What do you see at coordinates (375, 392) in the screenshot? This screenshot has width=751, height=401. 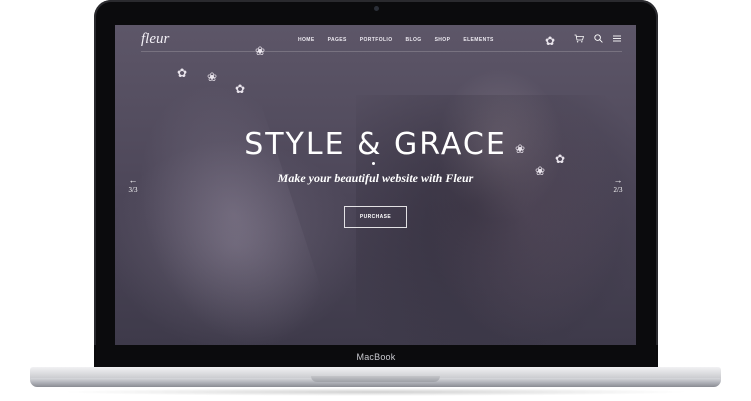 I see `laptop-shadow` at bounding box center [375, 392].